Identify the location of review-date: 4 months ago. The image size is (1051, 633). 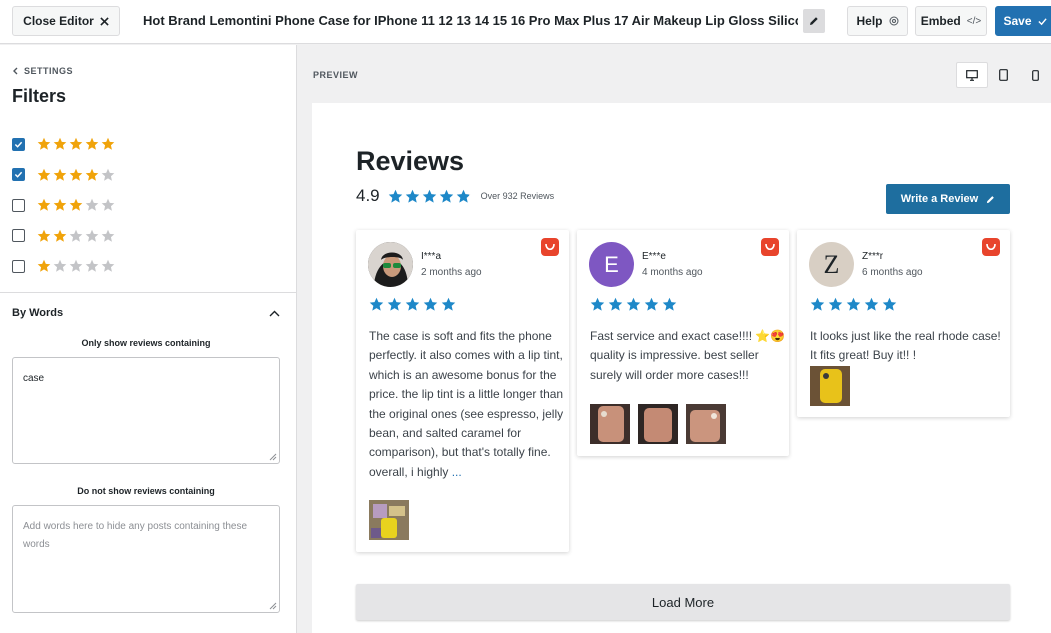
(672, 272).